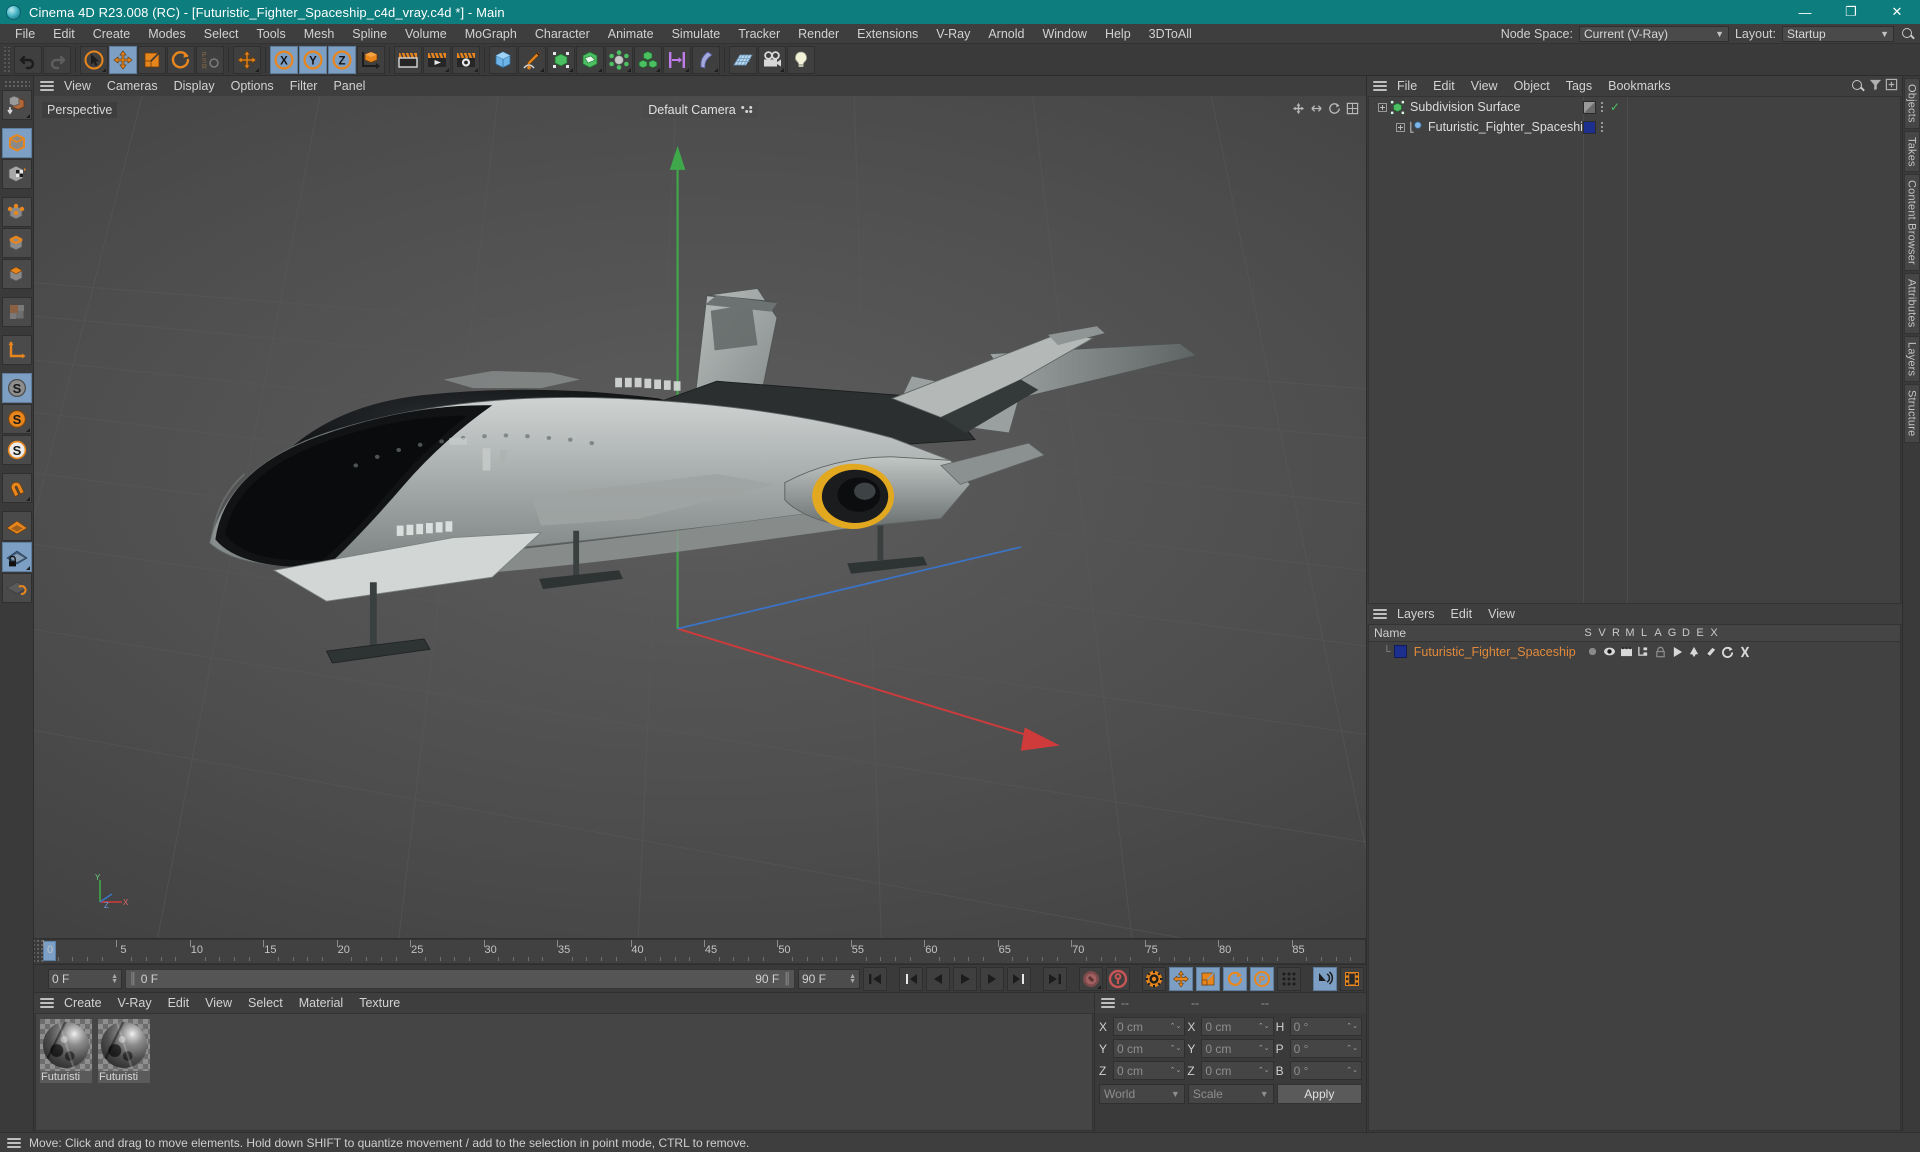 The width and height of the screenshot is (1920, 1152). What do you see at coordinates (1634, 127) in the screenshot?
I see `object-row: Futuristic_Fighter_Spaceship` at bounding box center [1634, 127].